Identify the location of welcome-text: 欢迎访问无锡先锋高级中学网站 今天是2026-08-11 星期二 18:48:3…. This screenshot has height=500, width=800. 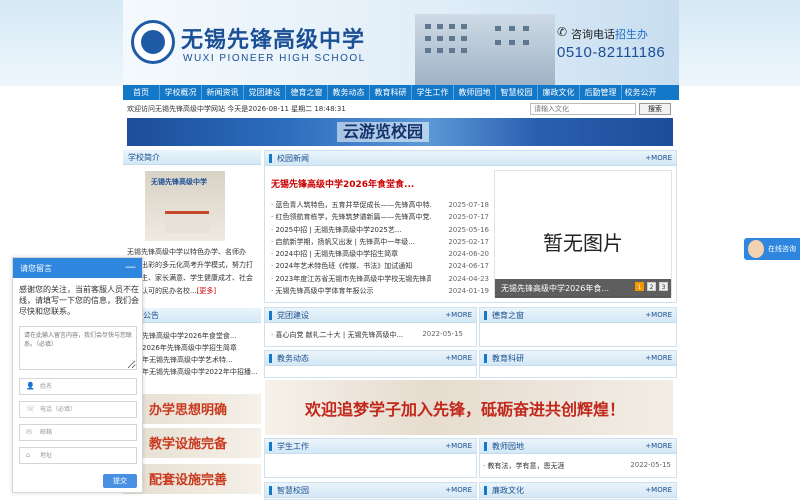
(236, 109).